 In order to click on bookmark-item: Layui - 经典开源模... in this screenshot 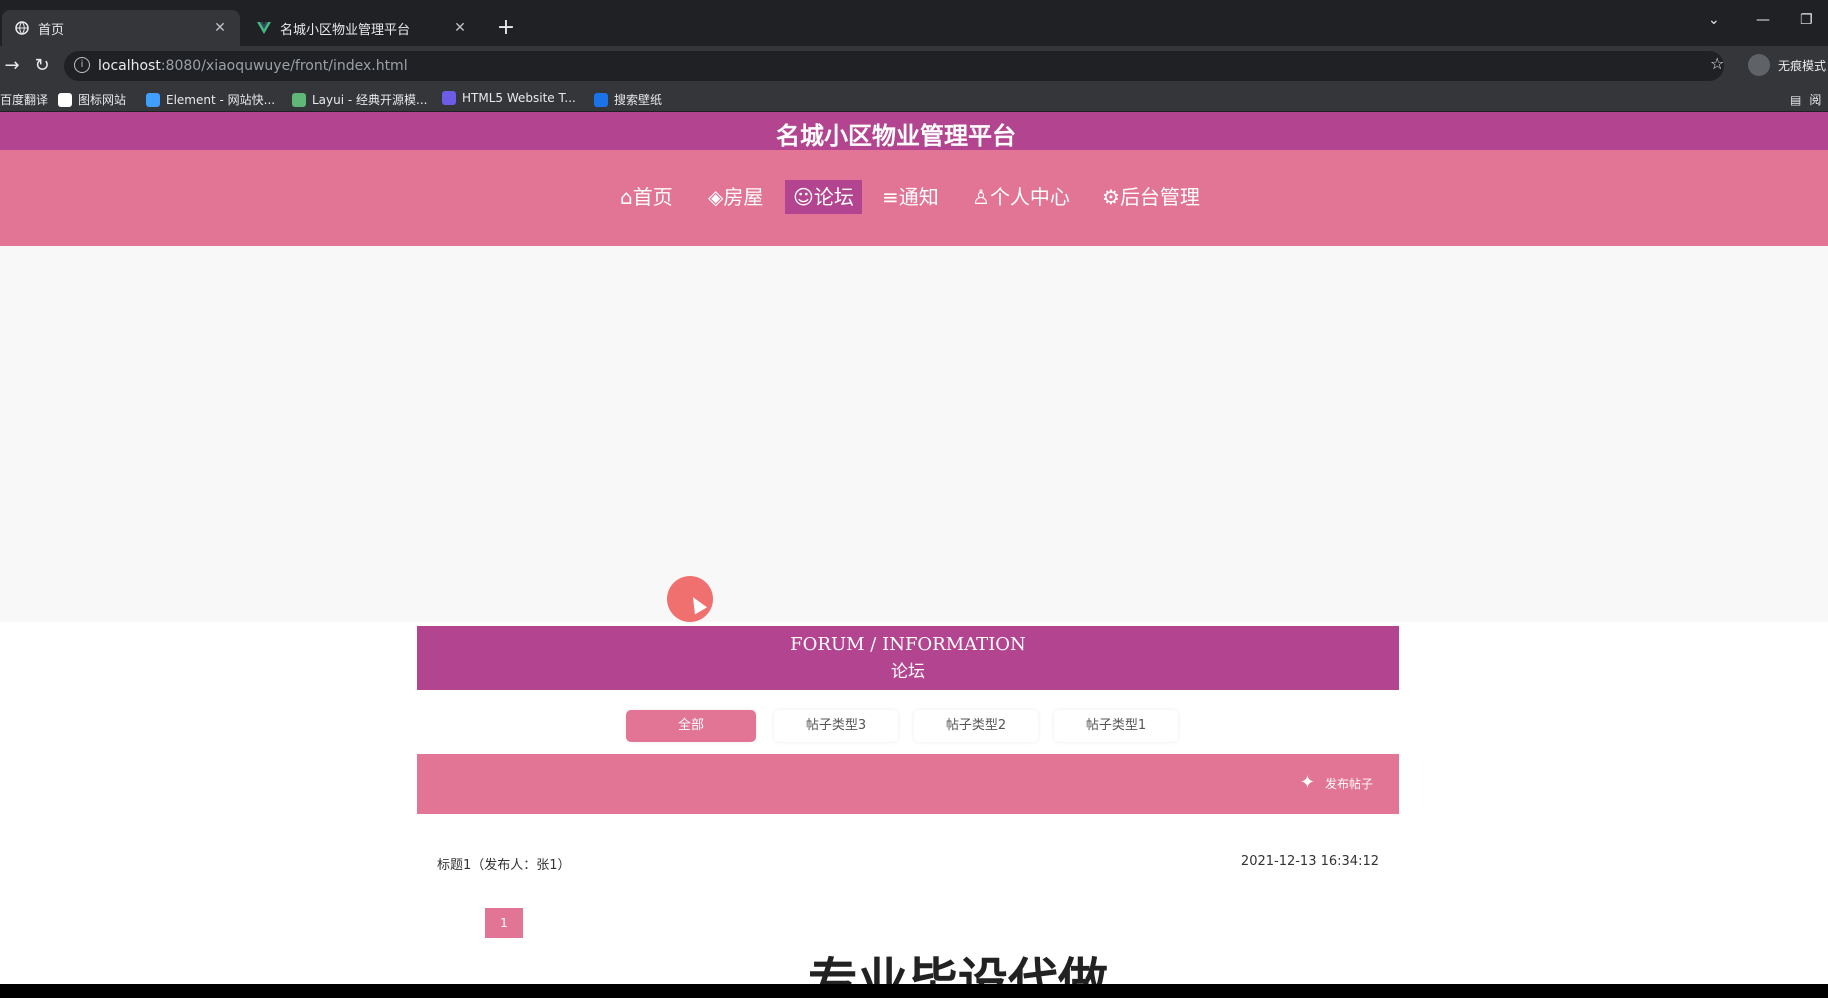, I will do `click(359, 99)`.